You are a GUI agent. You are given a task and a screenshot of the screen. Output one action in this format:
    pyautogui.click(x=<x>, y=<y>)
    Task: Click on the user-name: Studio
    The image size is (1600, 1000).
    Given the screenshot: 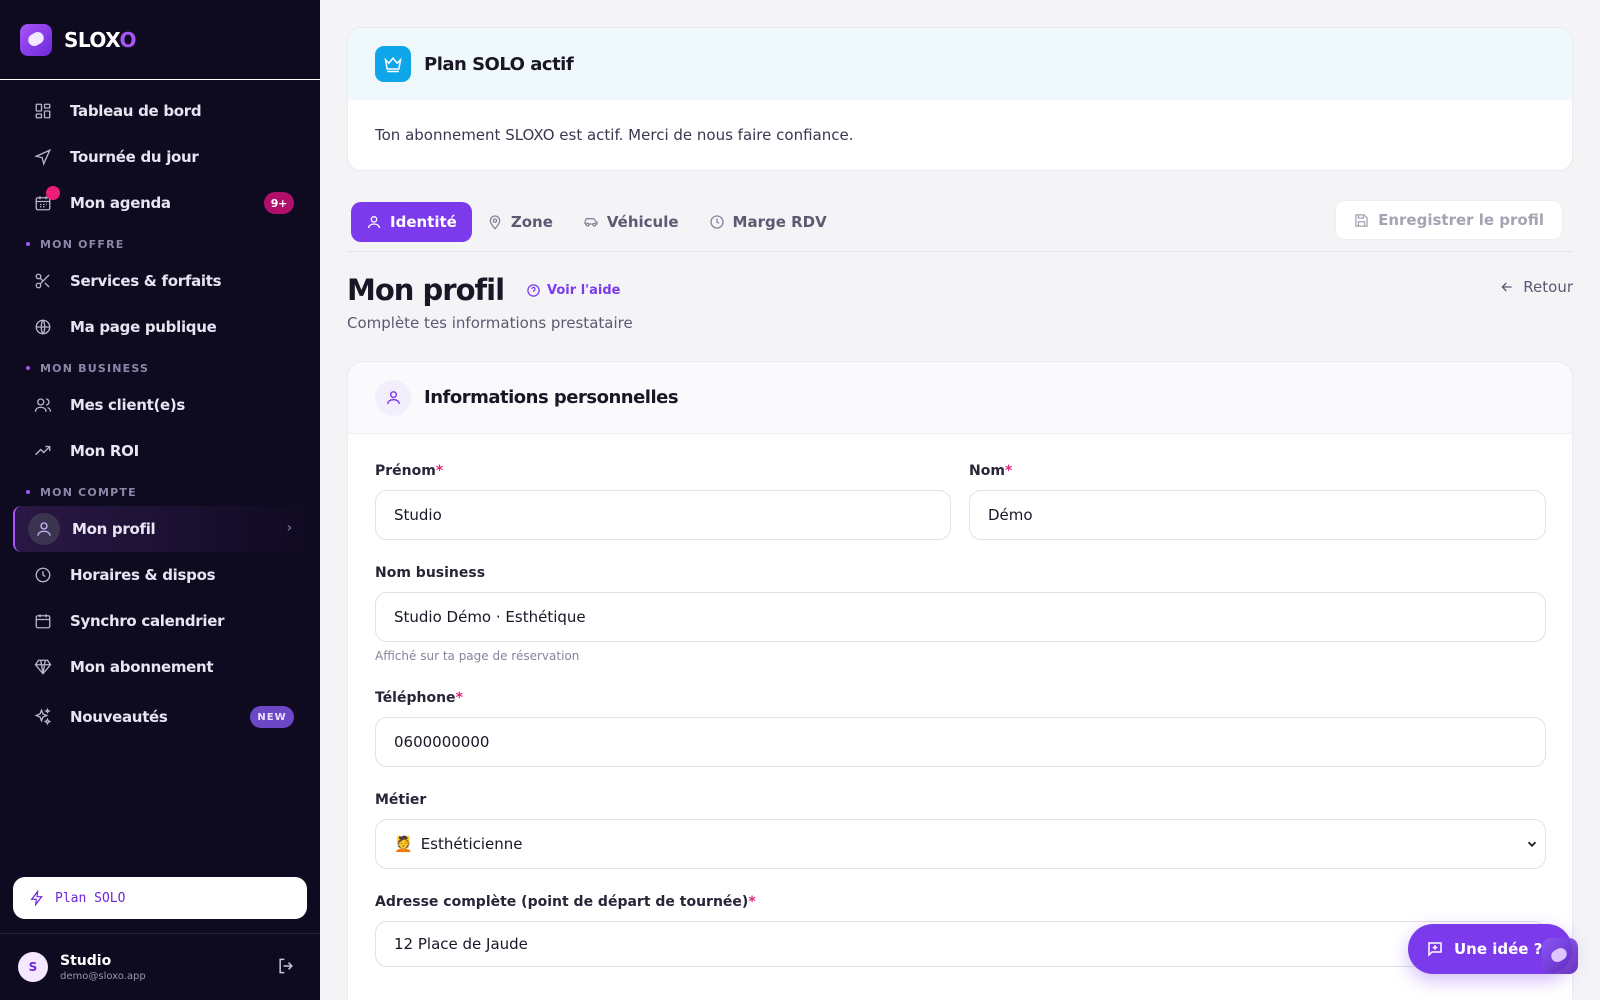 What is the action you would take?
    pyautogui.click(x=86, y=960)
    